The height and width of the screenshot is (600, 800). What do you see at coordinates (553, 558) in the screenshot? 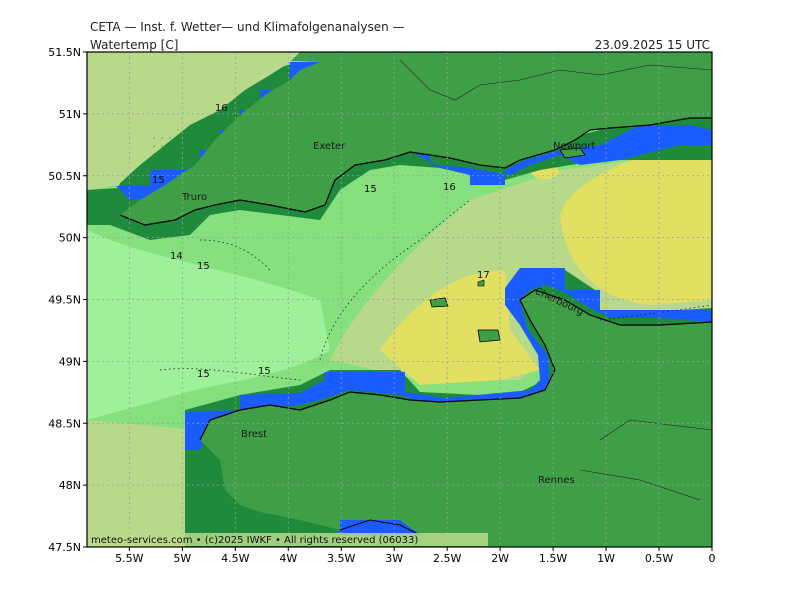
I see `lon-tick-label: 1.5W` at bounding box center [553, 558].